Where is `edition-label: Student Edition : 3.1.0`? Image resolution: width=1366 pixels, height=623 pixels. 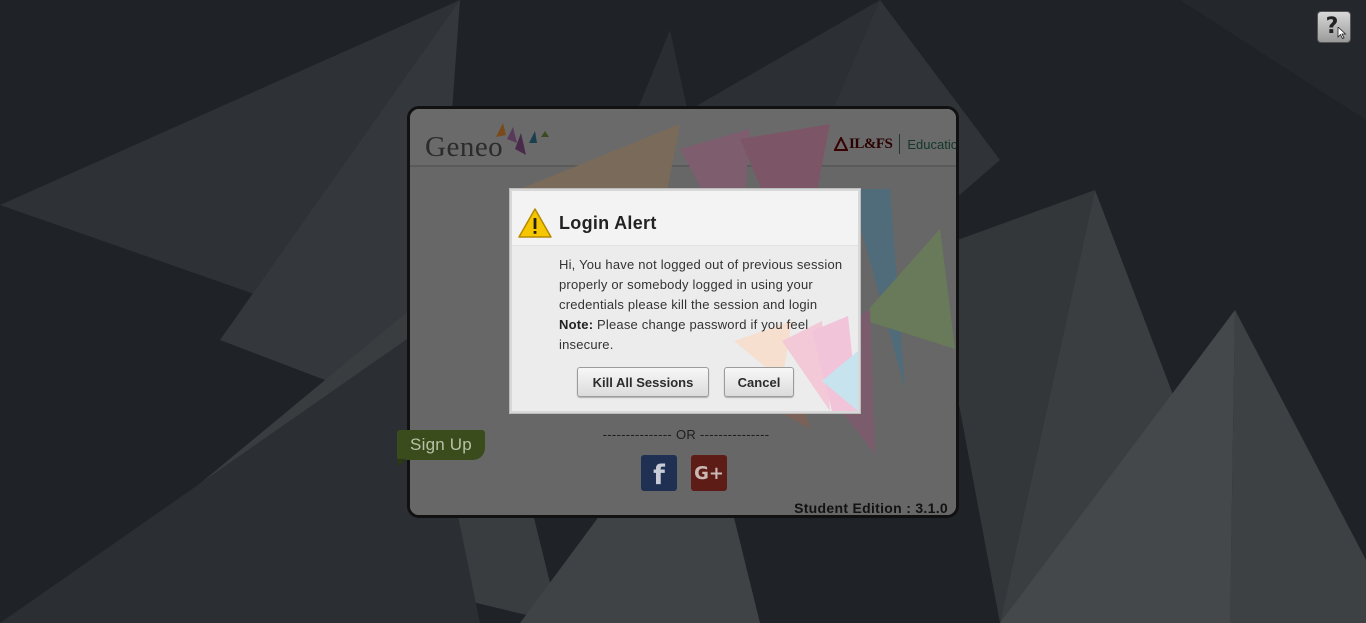
edition-label: Student Edition : 3.1.0 is located at coordinates (871, 508).